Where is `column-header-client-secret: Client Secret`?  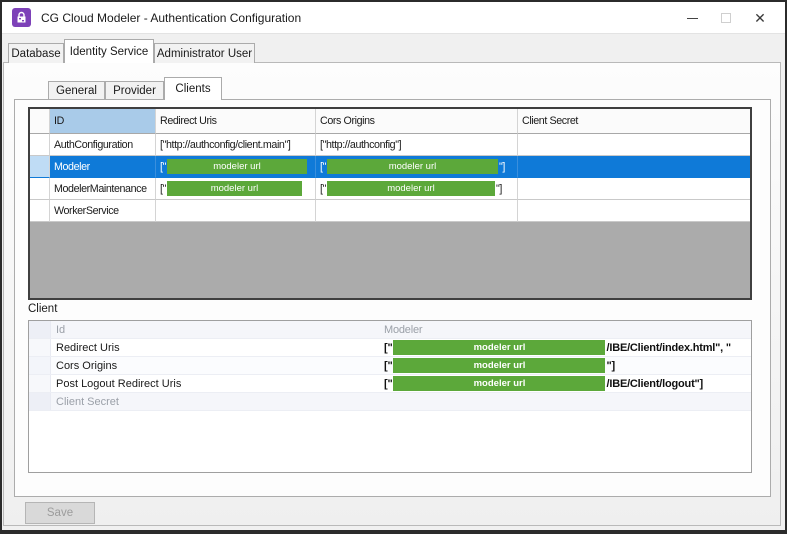
column-header-client-secret: Client Secret is located at coordinates (634, 121).